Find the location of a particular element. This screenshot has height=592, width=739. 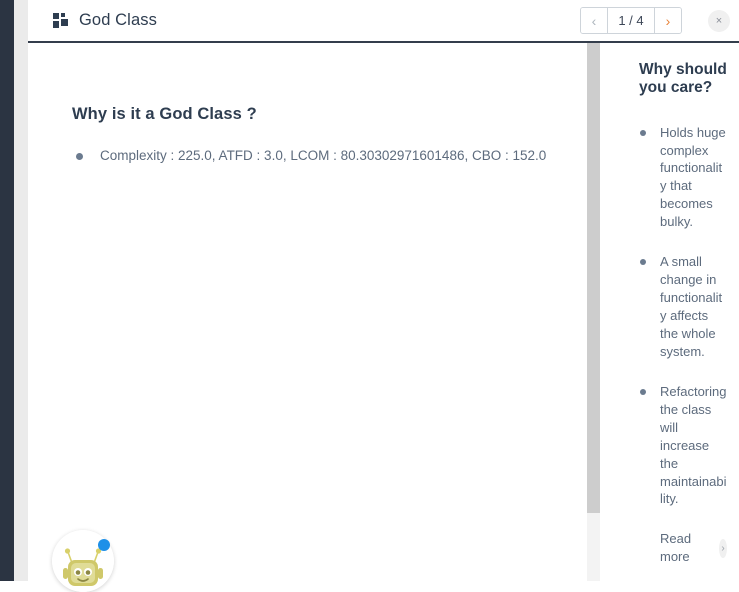

notification-dot-icon is located at coordinates (104, 545).